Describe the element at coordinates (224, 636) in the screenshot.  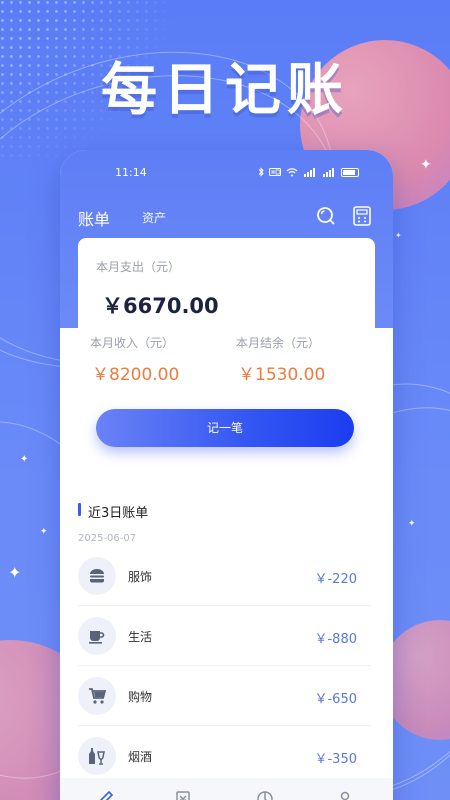
I see `list-item: 生活 ￥-880` at that location.